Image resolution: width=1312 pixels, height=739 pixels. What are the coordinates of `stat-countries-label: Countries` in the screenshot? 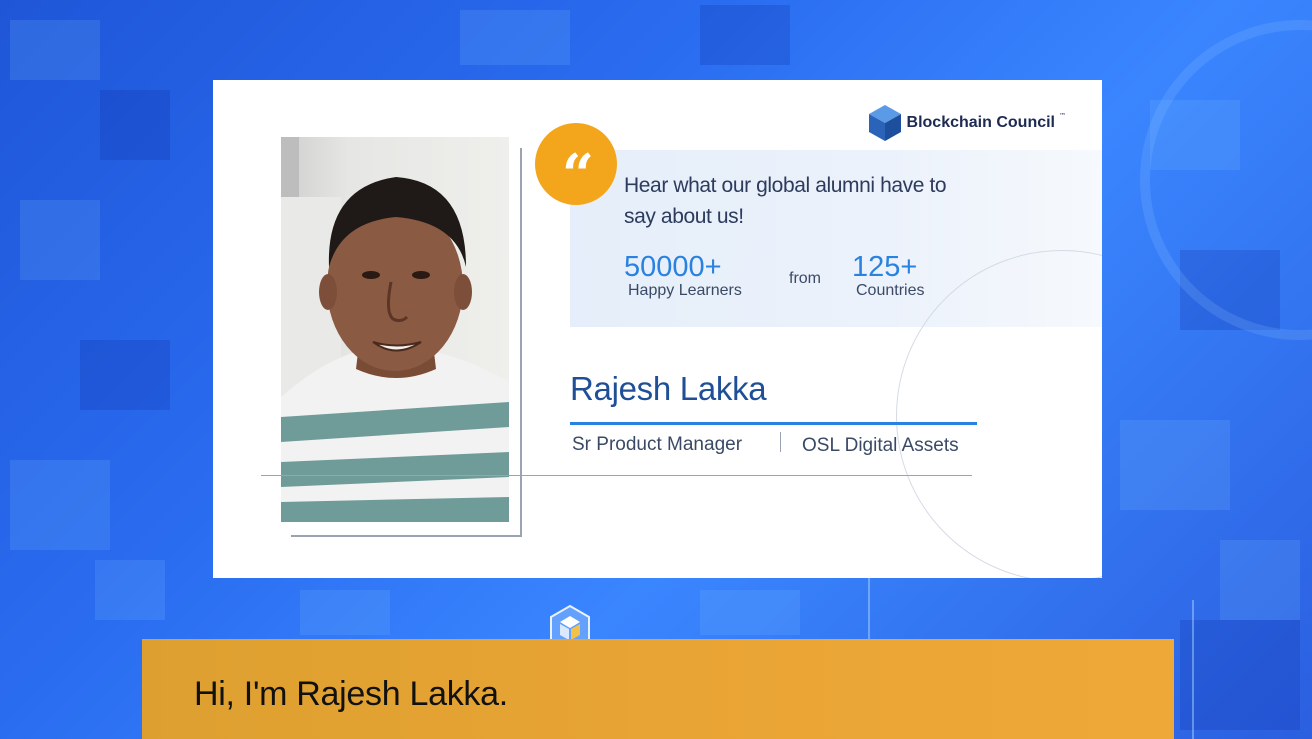 It's located at (890, 290).